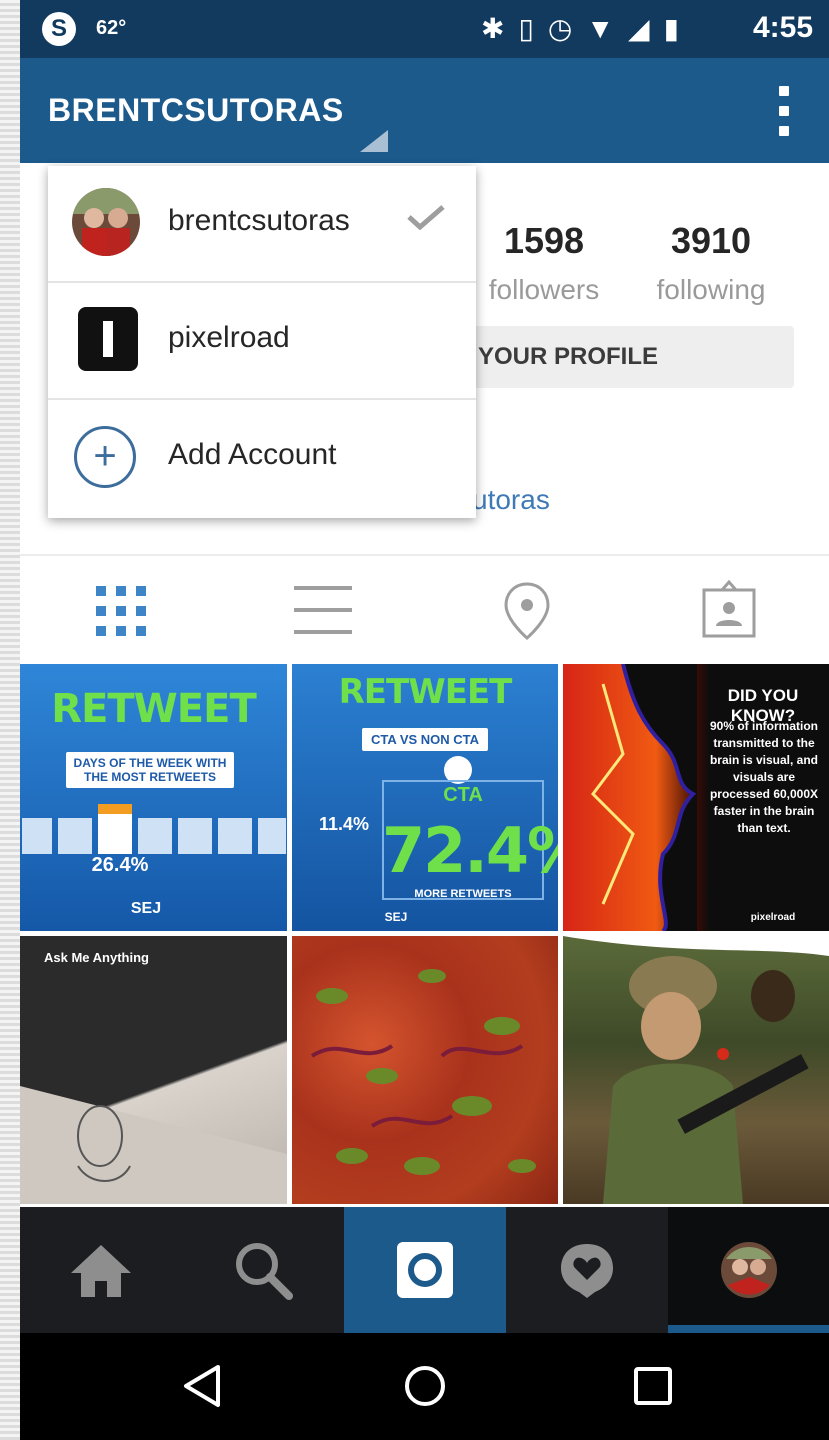 The image size is (829, 1440). What do you see at coordinates (639, 28) in the screenshot?
I see `signal-icon: ◢` at bounding box center [639, 28].